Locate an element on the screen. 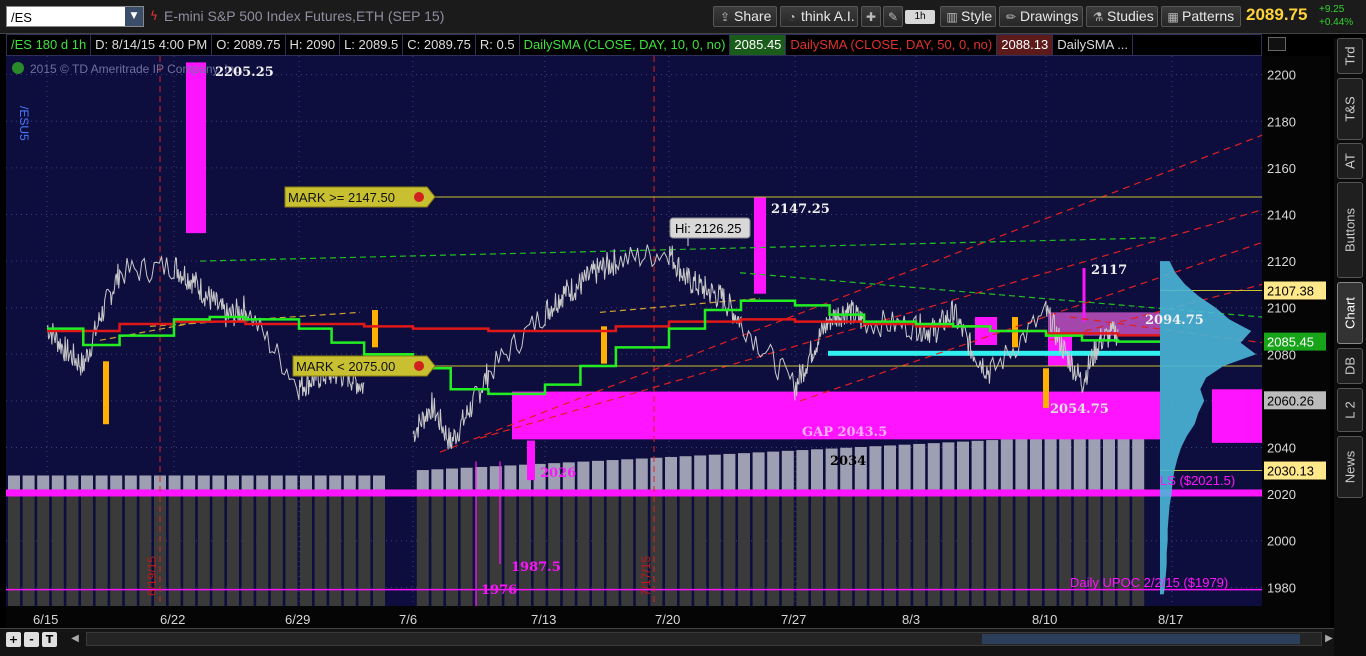 The image size is (1366, 656). y-tick-label: 2160 is located at coordinates (1281, 168).